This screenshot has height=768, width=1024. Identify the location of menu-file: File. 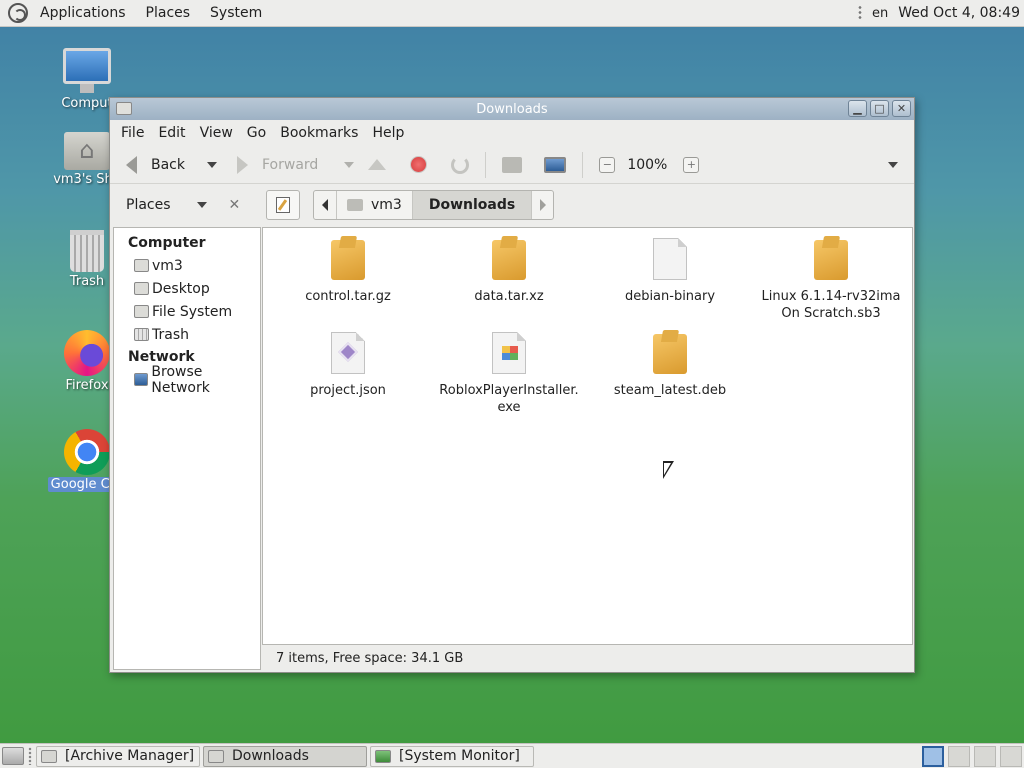
(132, 133).